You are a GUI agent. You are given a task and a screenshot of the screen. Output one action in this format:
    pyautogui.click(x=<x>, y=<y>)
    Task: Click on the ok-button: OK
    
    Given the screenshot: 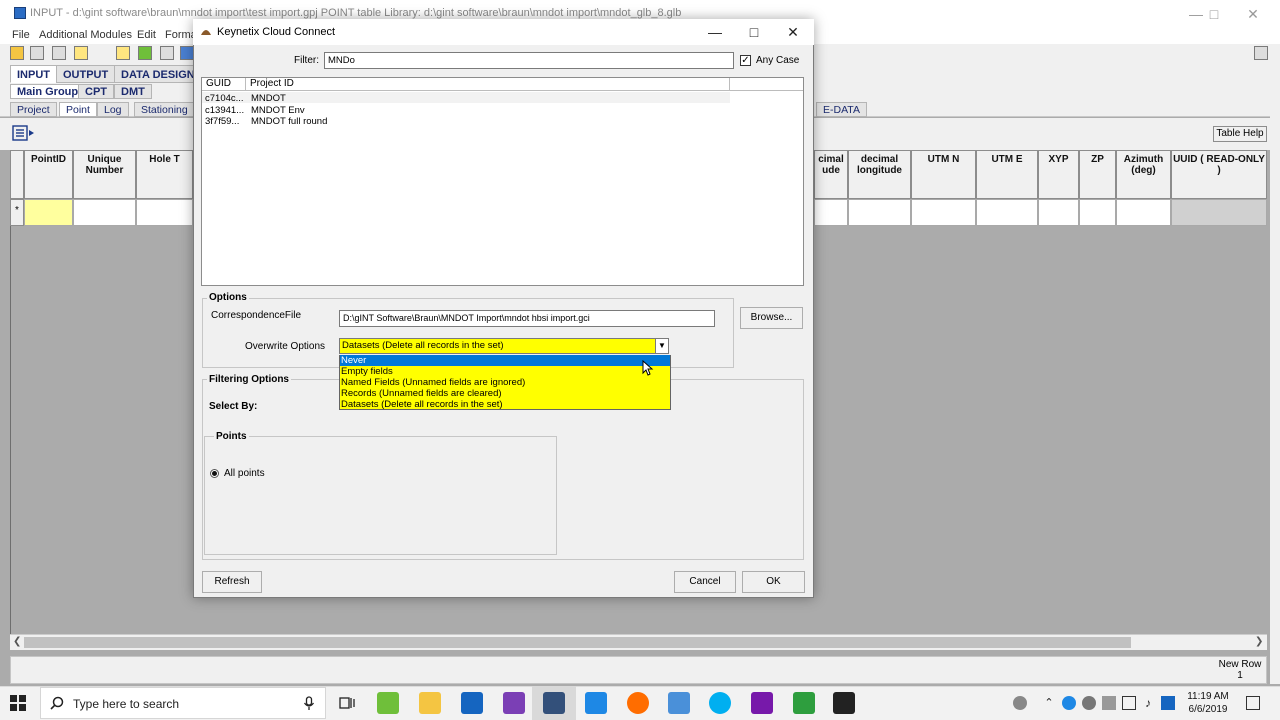 What is the action you would take?
    pyautogui.click(x=773, y=582)
    